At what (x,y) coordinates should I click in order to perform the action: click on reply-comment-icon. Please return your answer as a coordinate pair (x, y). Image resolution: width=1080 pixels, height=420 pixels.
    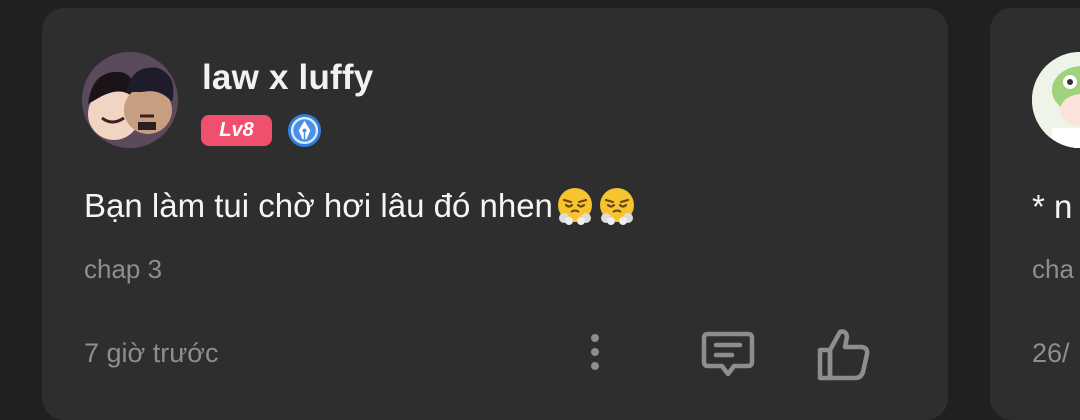
    Looking at the image, I should click on (728, 354).